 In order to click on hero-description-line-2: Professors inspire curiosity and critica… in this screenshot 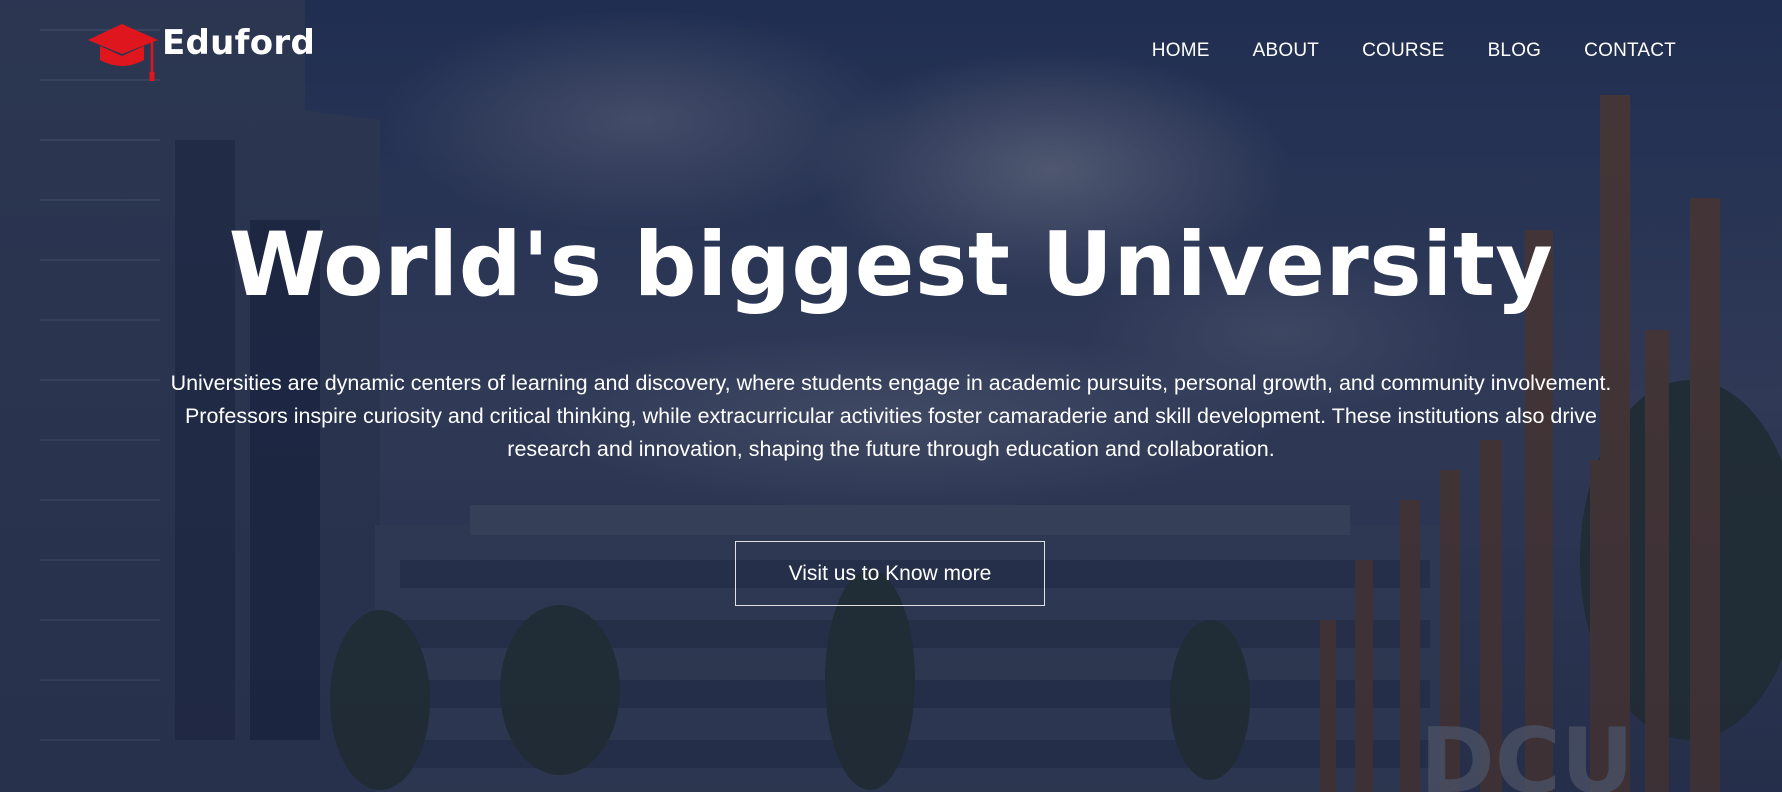, I will do `click(891, 416)`.